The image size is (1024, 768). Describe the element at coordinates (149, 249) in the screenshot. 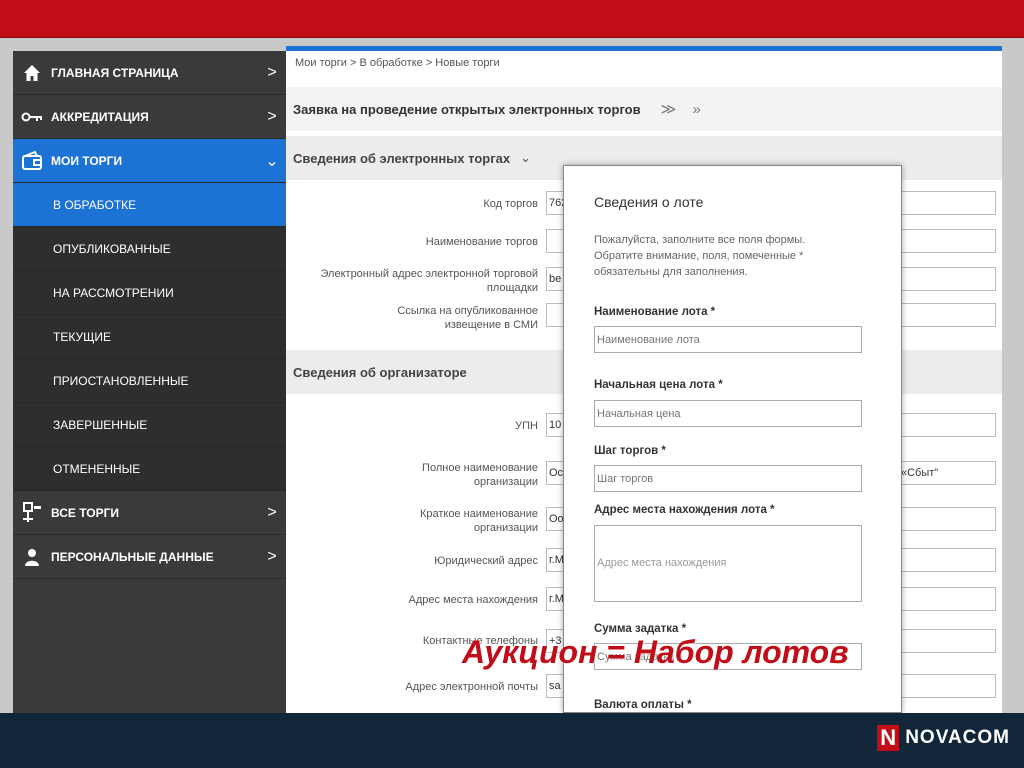

I see `sidebar-subitem-published: ОПУБЛИКОВАННЫЕ` at that location.